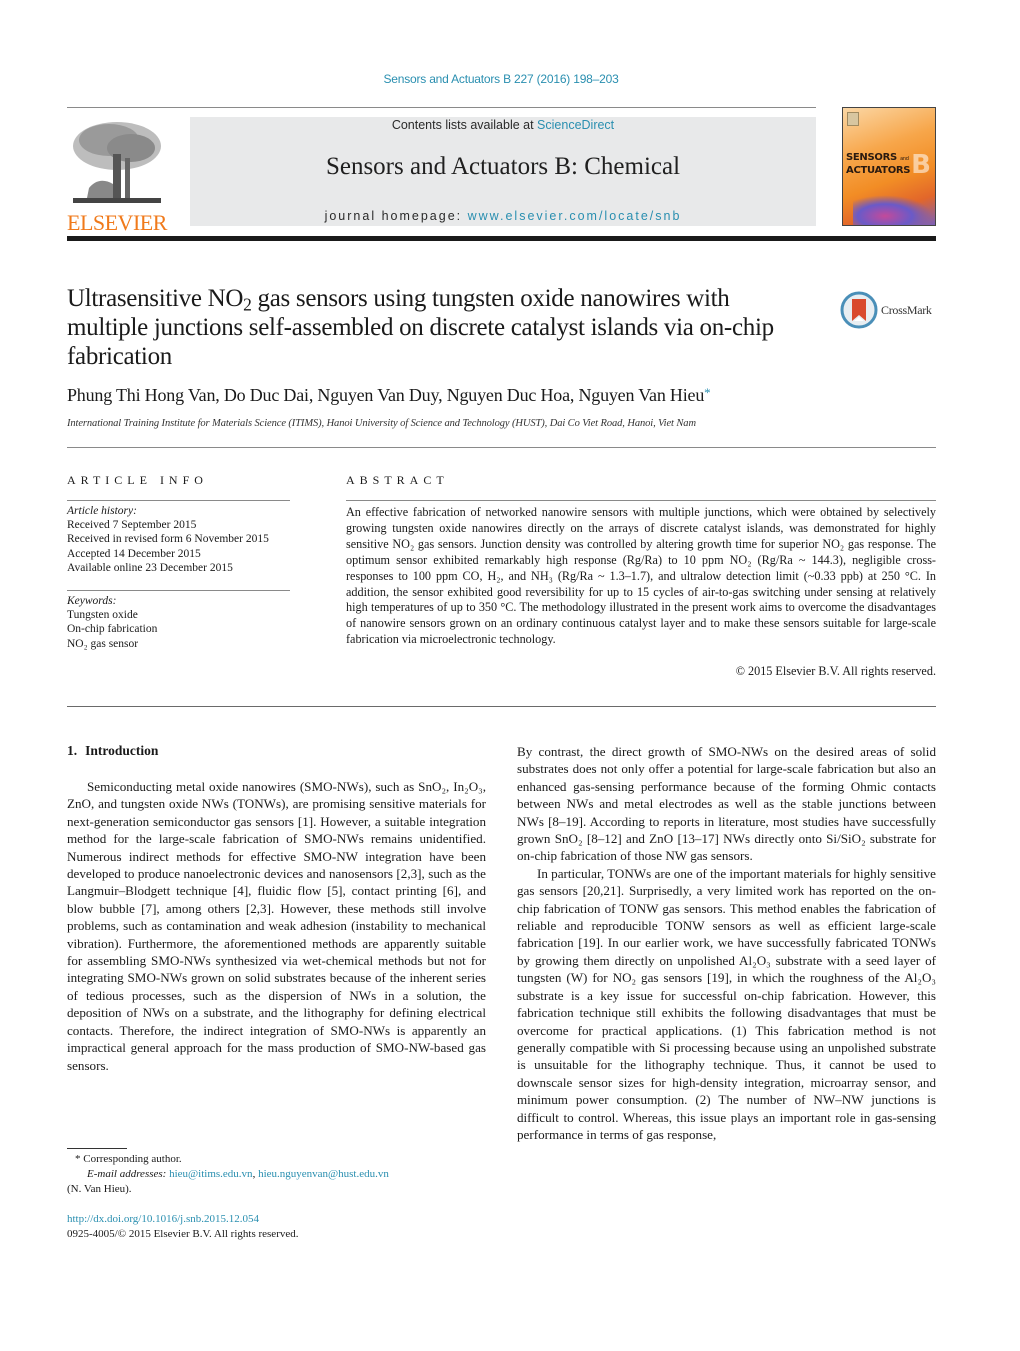 This screenshot has width=1020, height=1351. Describe the element at coordinates (122, 750) in the screenshot. I see `section-title: Introduction` at that location.